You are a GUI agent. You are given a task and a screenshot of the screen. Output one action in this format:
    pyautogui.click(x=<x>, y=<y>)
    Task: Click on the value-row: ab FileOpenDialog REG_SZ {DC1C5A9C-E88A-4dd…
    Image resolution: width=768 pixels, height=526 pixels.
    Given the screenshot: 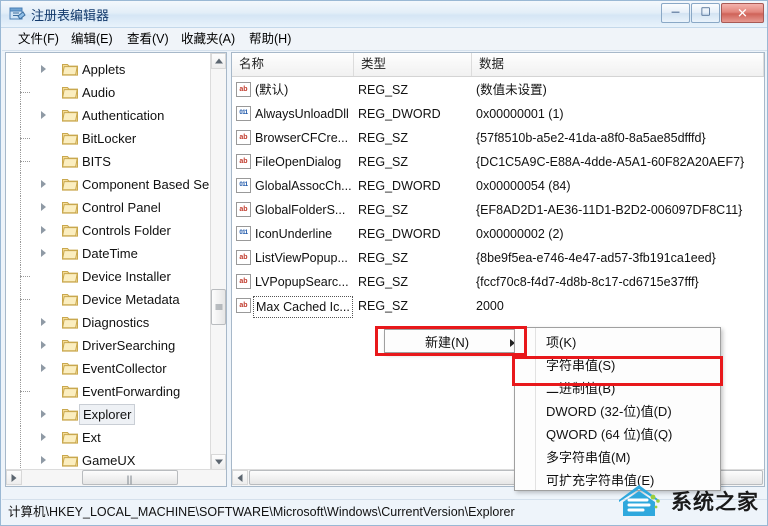 What is the action you would take?
    pyautogui.click(x=498, y=162)
    